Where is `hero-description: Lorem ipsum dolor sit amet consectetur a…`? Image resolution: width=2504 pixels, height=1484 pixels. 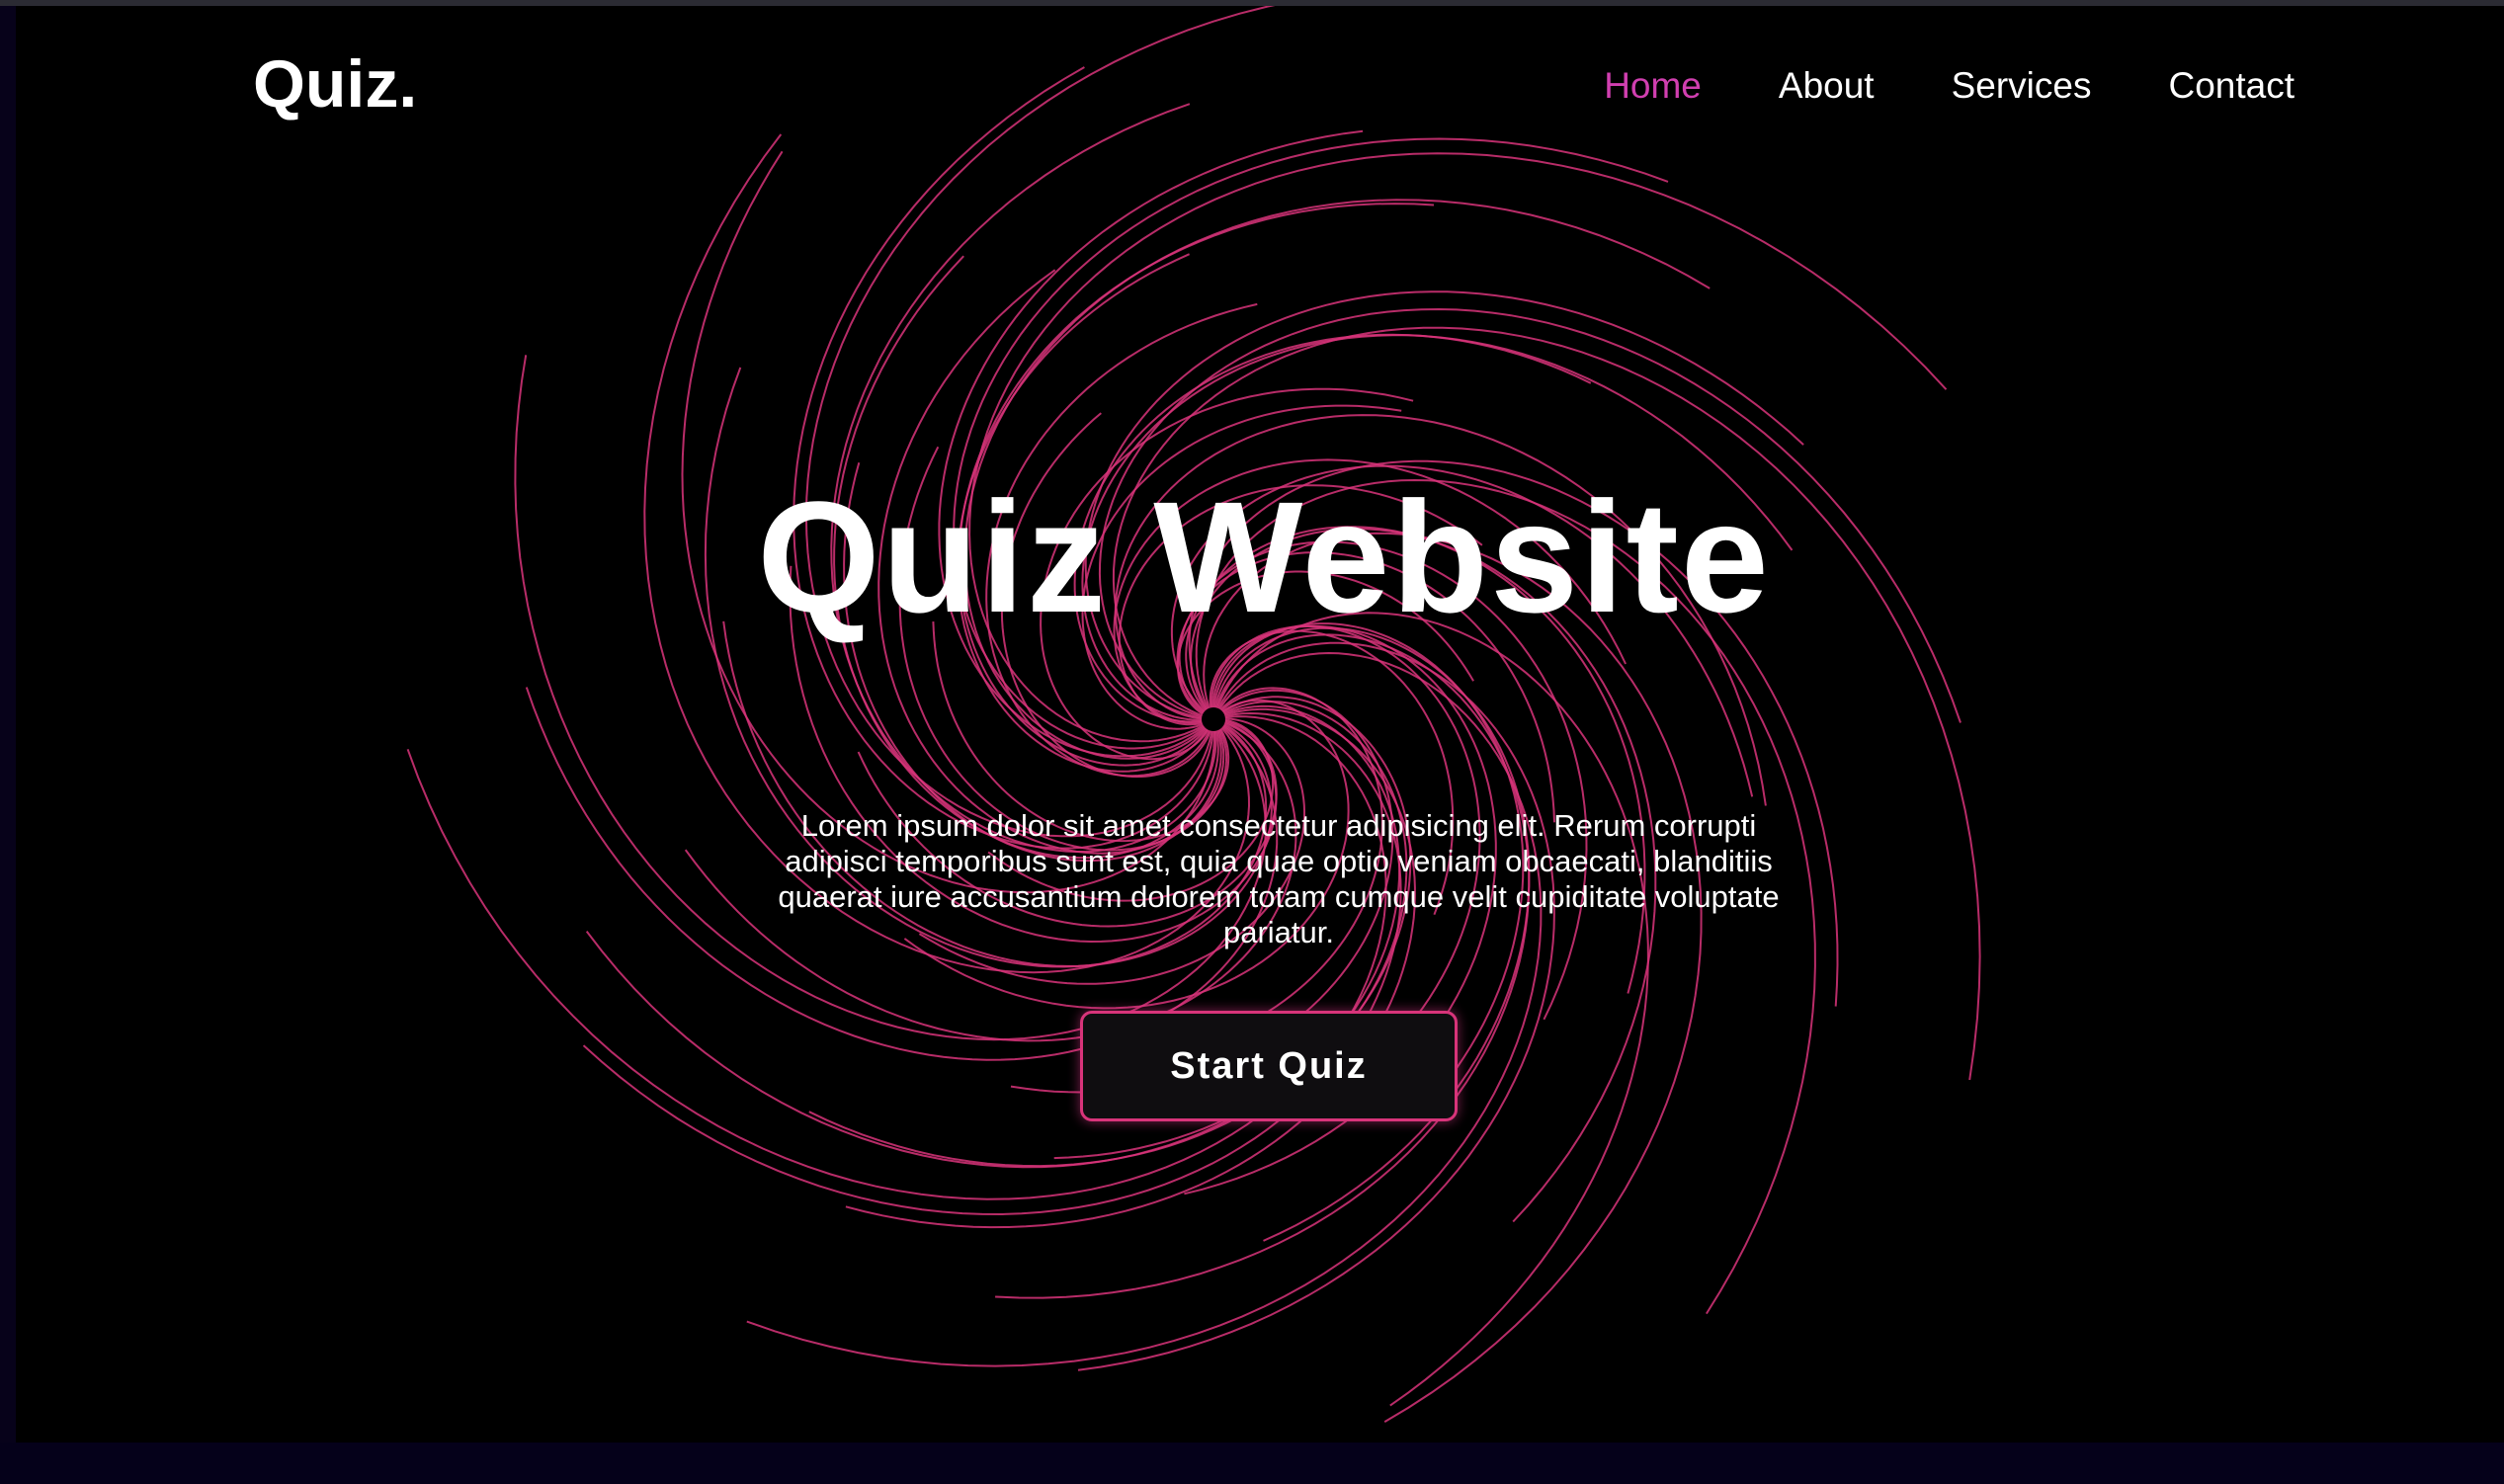 hero-description: Lorem ipsum dolor sit amet consectetur a… is located at coordinates (1279, 878).